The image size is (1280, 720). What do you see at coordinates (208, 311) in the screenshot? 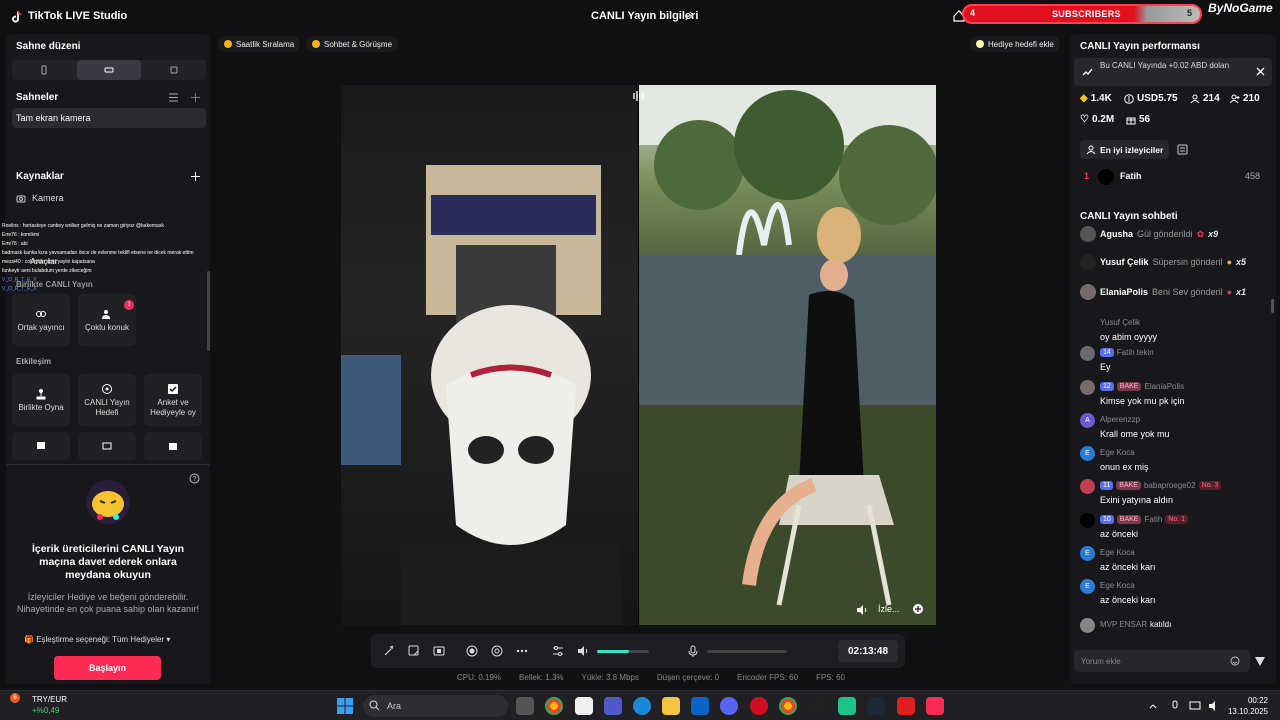
I see `left-scrollbar` at bounding box center [208, 311].